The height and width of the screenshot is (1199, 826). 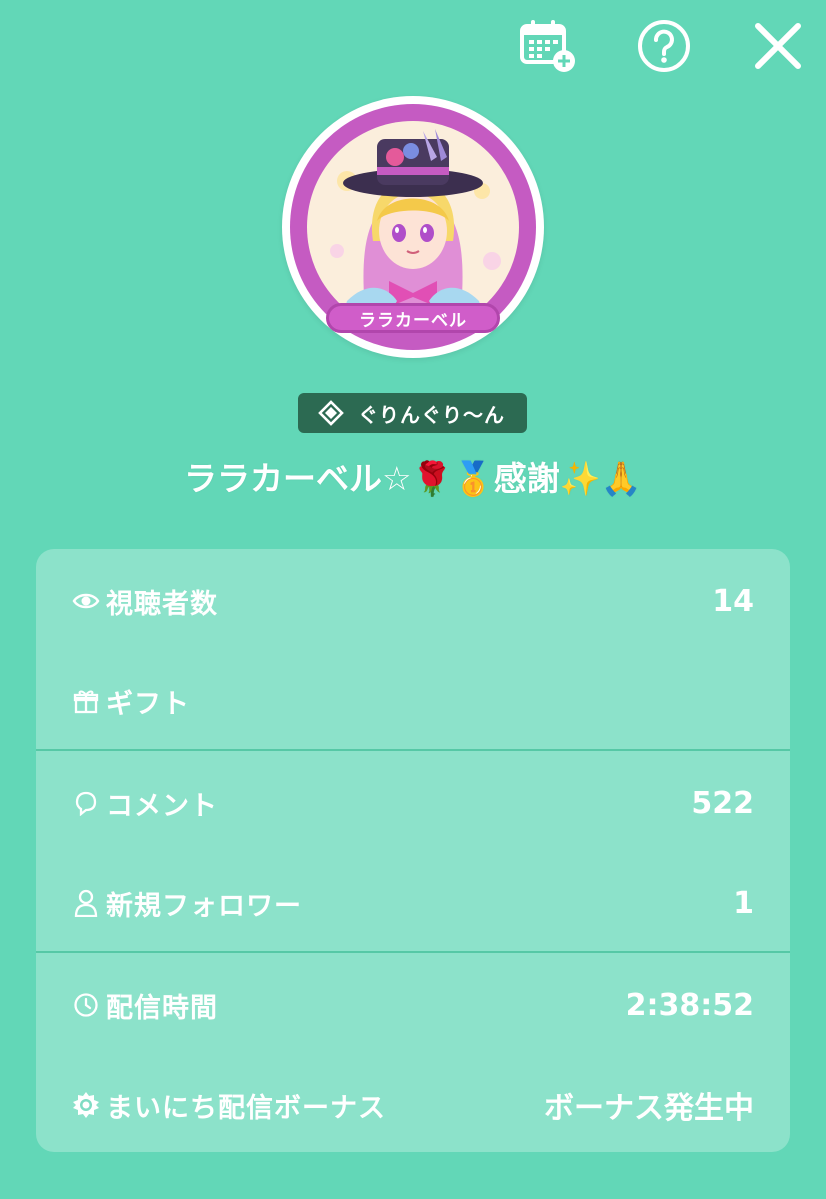 What do you see at coordinates (743, 903) in the screenshot?
I see `stat-value: 1` at bounding box center [743, 903].